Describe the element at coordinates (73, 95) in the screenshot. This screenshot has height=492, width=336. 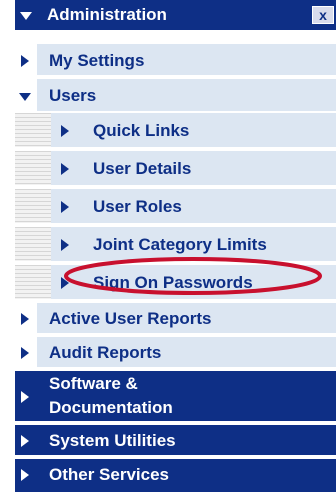
I see `users-label: Users` at that location.